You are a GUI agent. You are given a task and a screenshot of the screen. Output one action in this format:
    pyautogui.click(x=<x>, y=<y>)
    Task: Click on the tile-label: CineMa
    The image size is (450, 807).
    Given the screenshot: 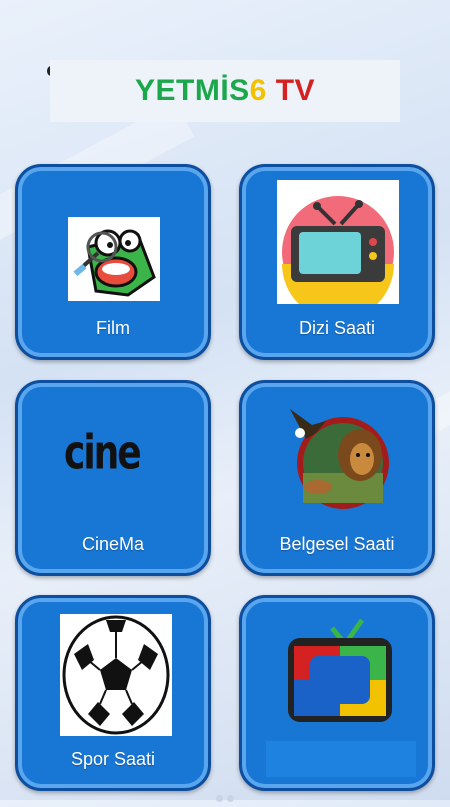 What is the action you would take?
    pyautogui.click(x=113, y=544)
    